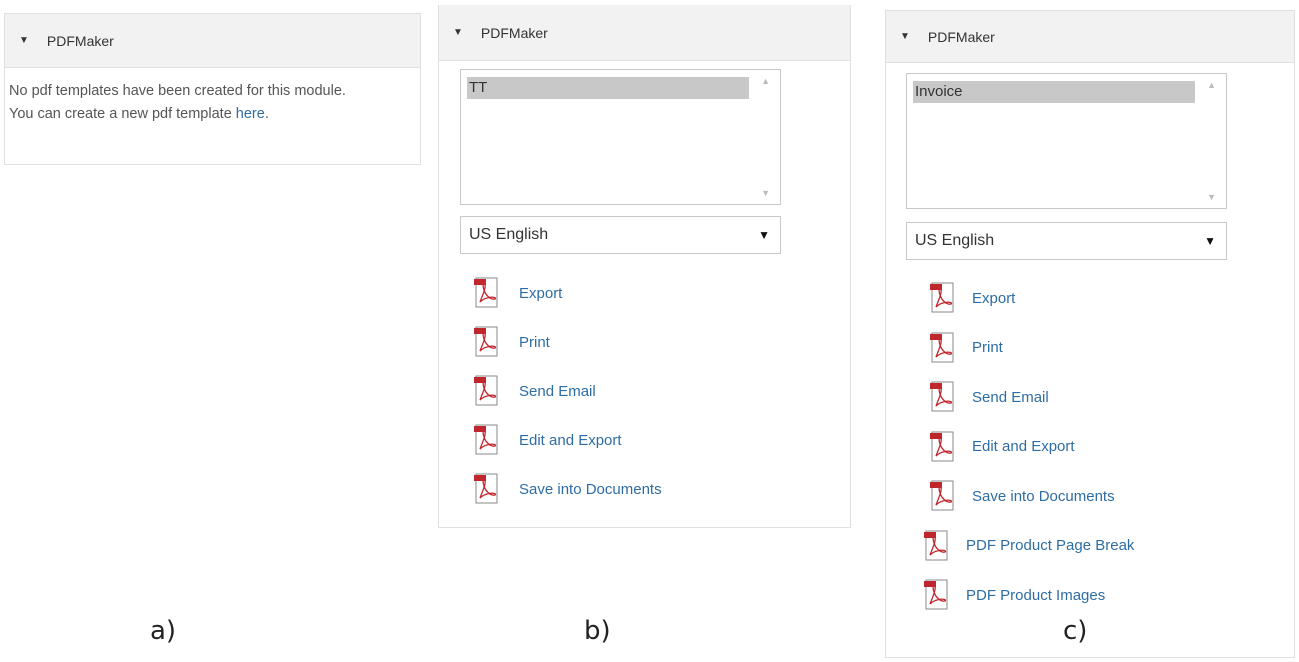 Image resolution: width=1299 pixels, height=662 pixels. Describe the element at coordinates (937, 595) in the screenshot. I see `pdf-images-icon` at that location.